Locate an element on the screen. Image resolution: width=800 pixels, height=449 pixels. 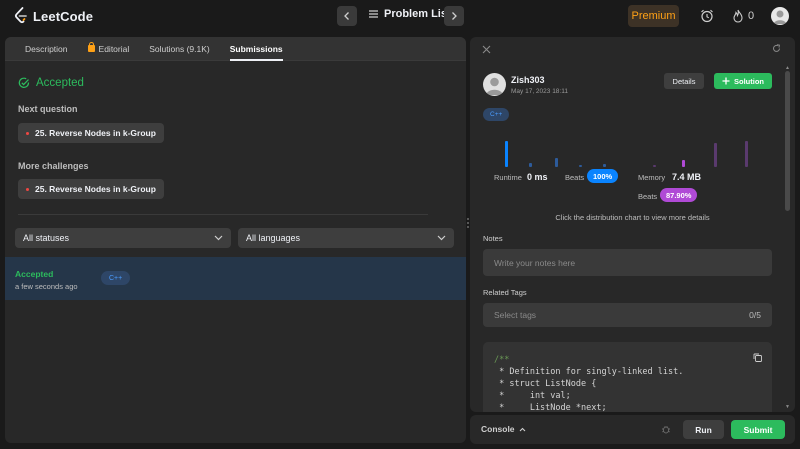
code-language-badge: C++ is located at coordinates (496, 114).